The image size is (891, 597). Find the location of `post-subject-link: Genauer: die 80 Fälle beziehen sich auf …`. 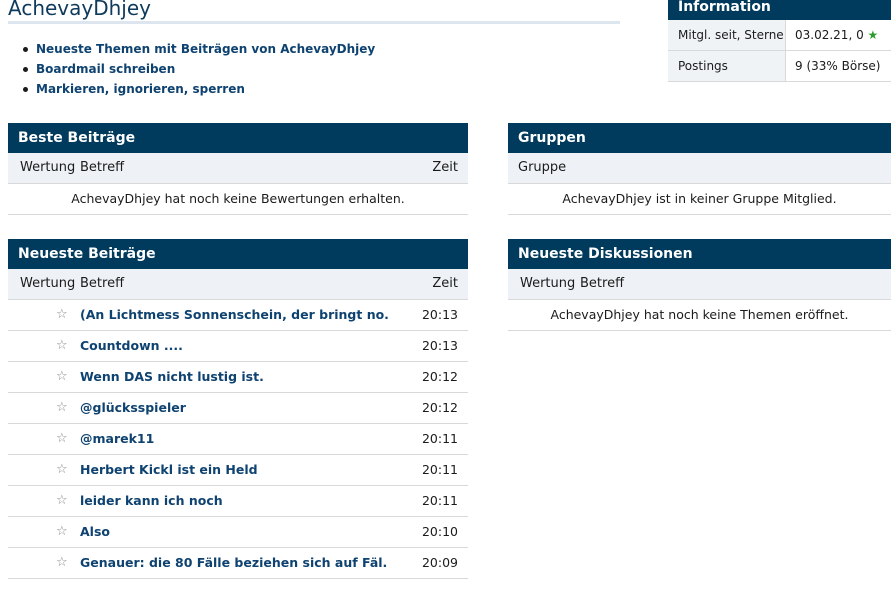

post-subject-link: Genauer: die 80 Fälle beziehen sich auf … is located at coordinates (233, 563).